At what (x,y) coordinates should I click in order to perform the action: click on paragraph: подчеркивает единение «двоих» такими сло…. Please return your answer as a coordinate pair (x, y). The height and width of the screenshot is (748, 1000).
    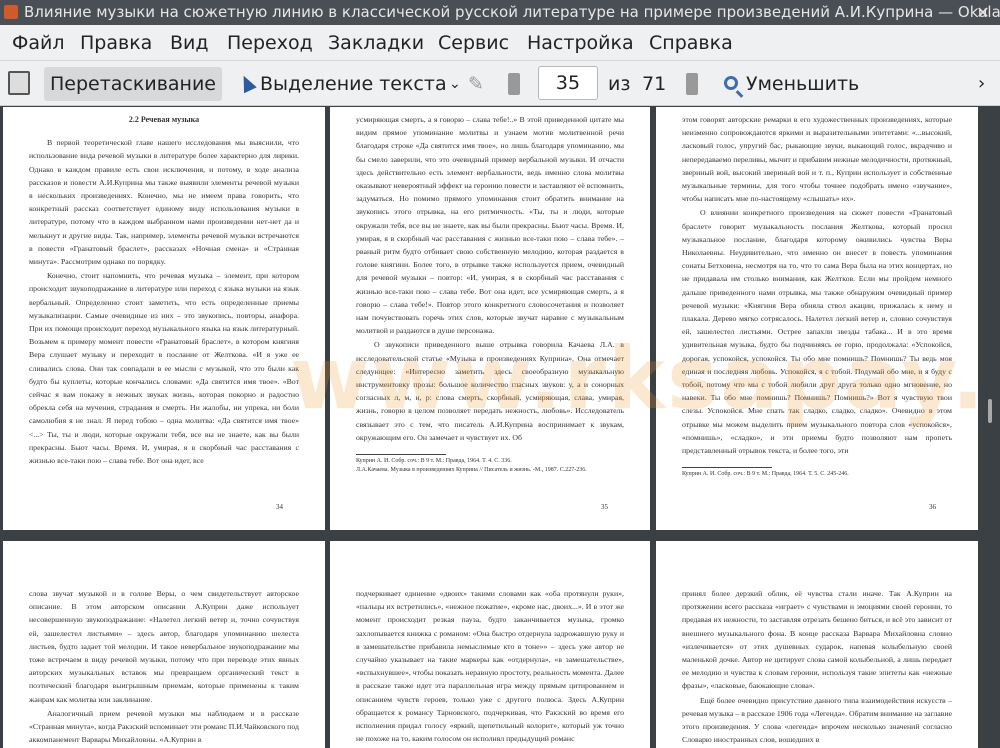
    Looking at the image, I should click on (490, 666).